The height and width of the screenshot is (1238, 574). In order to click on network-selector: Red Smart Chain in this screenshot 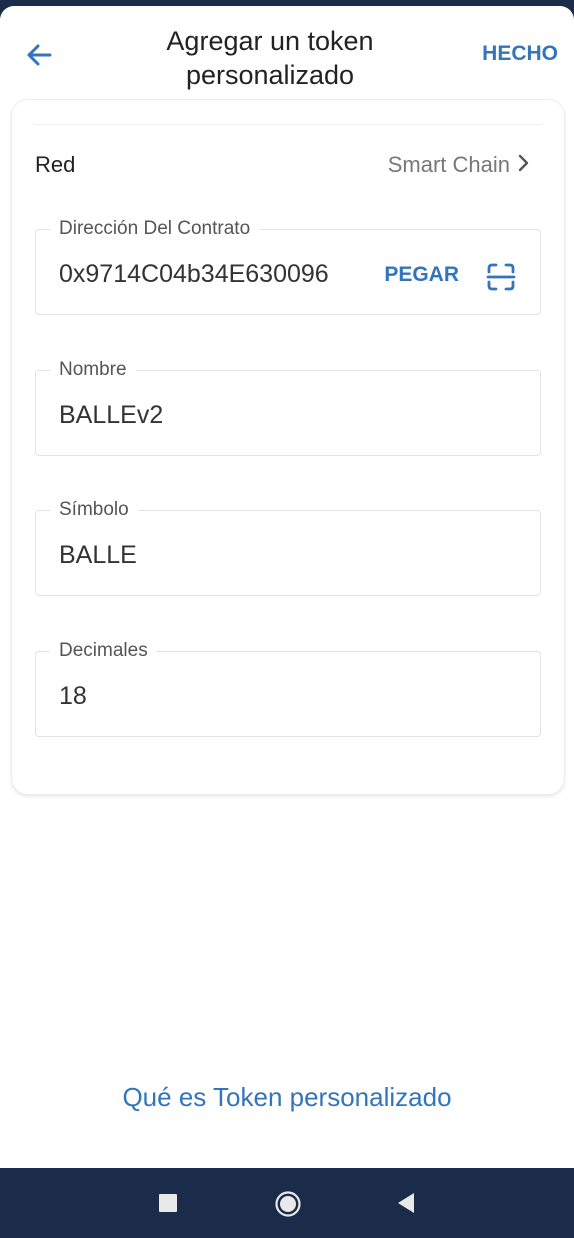, I will do `click(288, 163)`.